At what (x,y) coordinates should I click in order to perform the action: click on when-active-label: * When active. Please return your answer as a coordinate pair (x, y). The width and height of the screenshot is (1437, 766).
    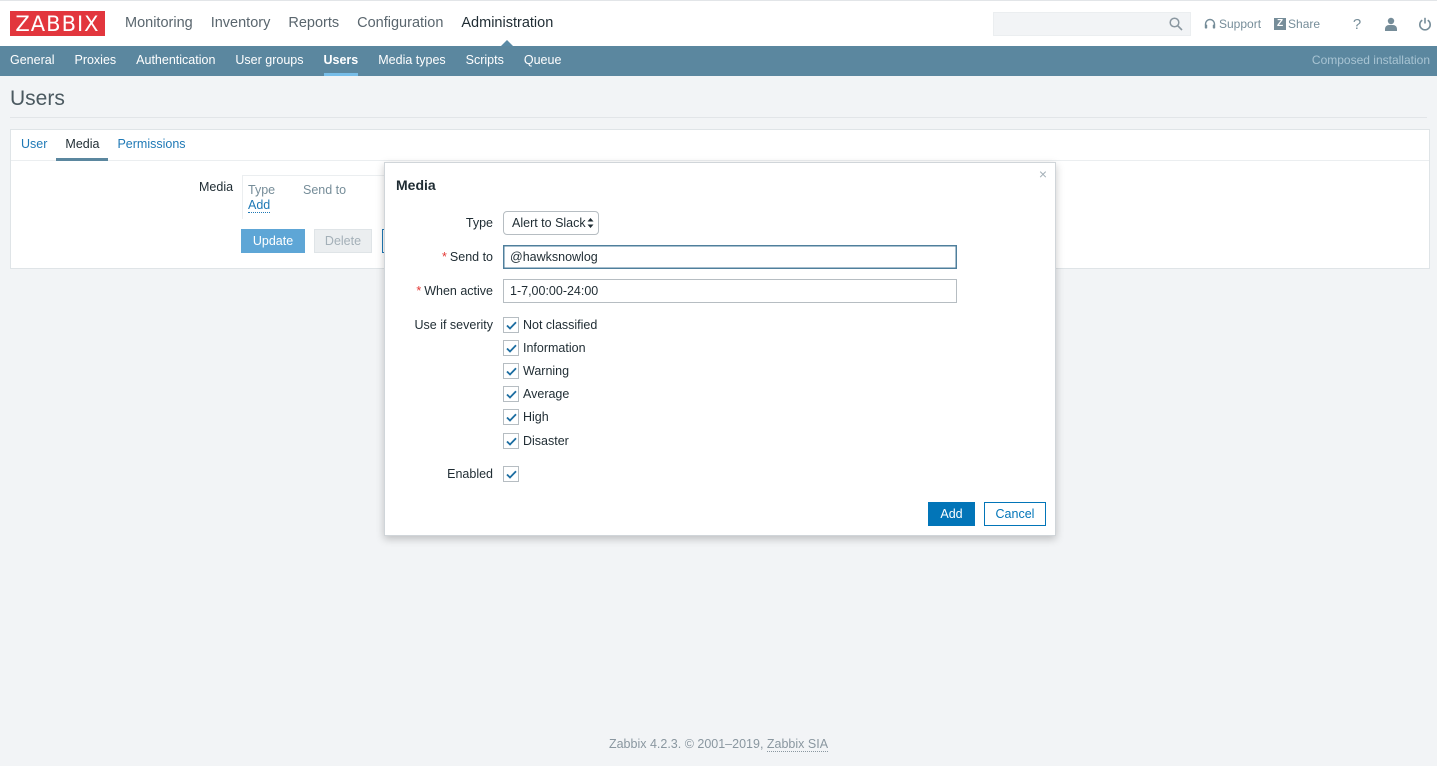
    Looking at the image, I should click on (439, 291).